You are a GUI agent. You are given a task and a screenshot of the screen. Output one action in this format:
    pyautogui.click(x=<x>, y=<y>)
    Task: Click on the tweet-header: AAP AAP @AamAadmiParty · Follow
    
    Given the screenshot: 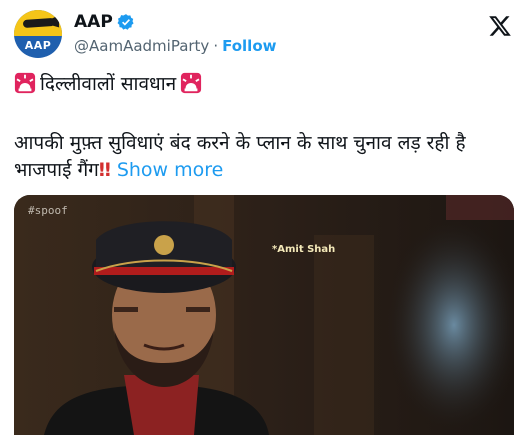 What is the action you would take?
    pyautogui.click(x=264, y=34)
    